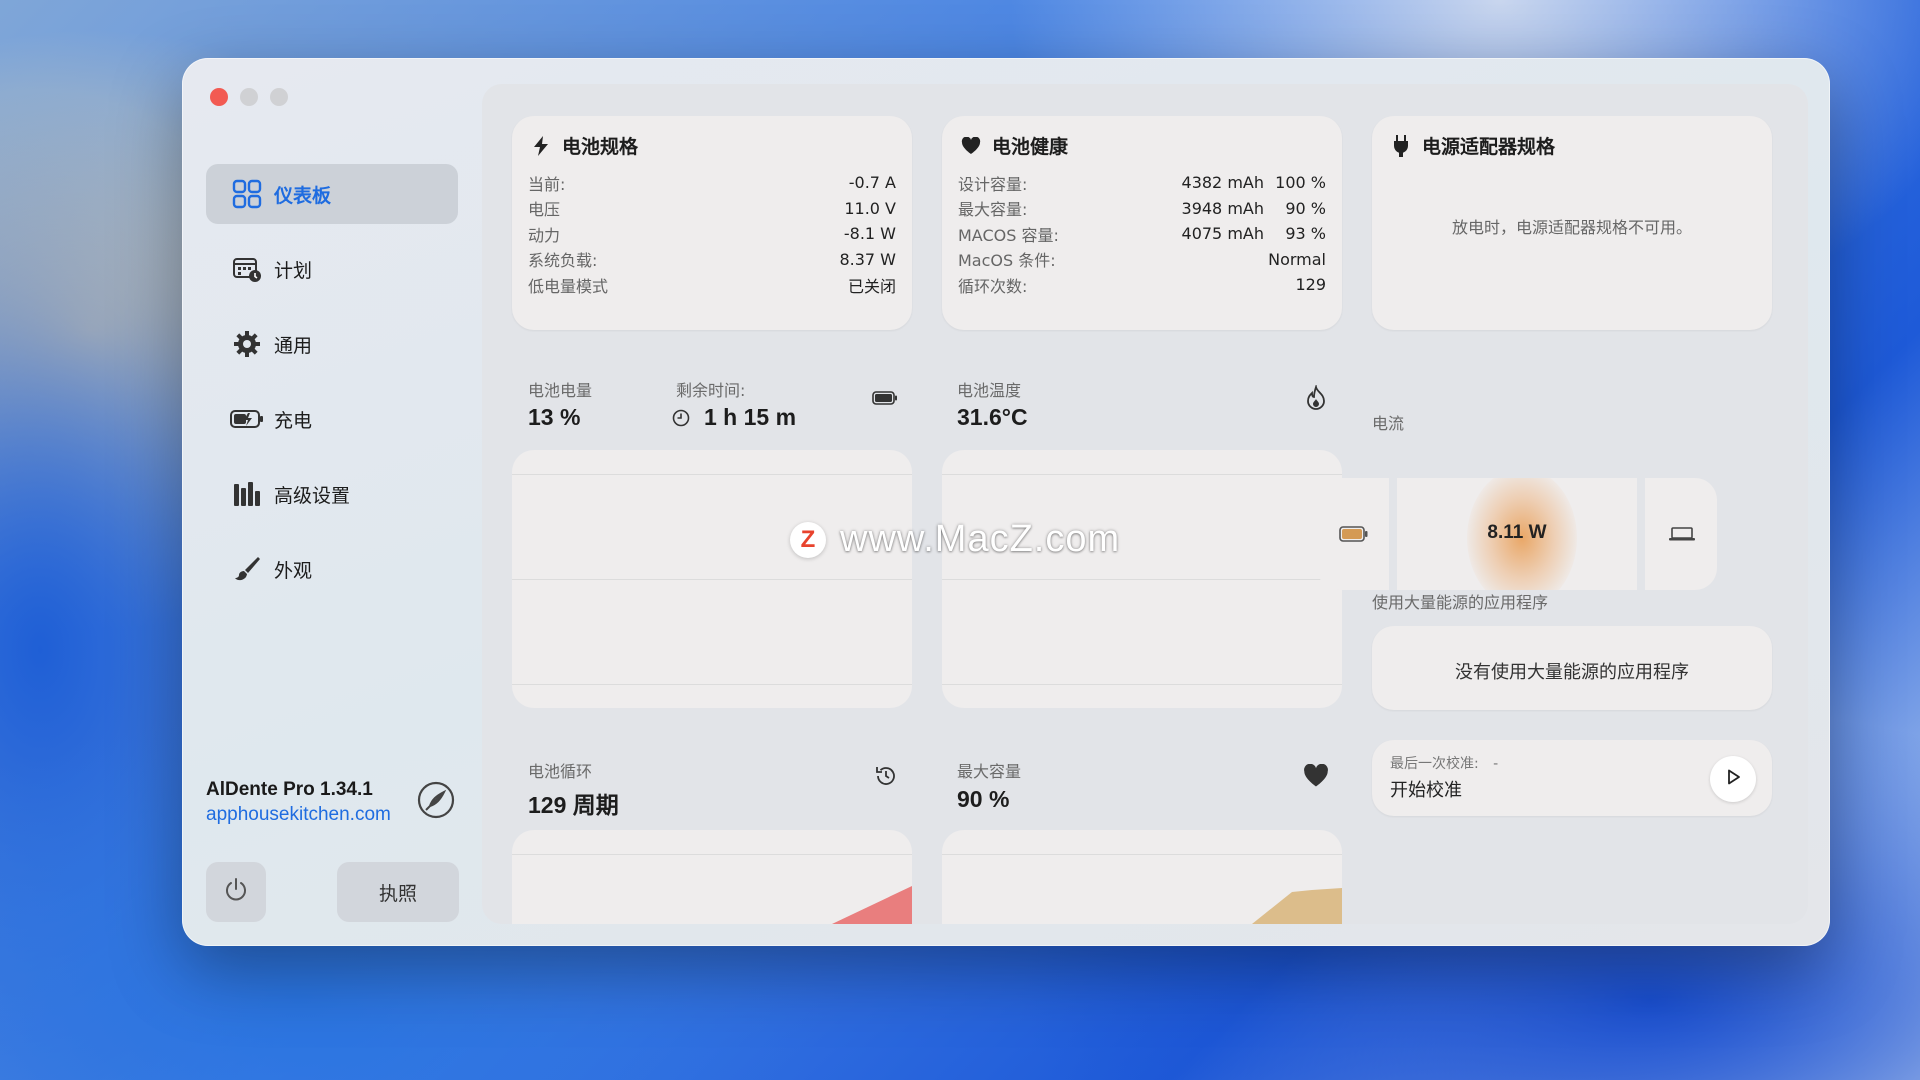  What do you see at coordinates (808, 539) in the screenshot?
I see `watermark-logo: Z` at bounding box center [808, 539].